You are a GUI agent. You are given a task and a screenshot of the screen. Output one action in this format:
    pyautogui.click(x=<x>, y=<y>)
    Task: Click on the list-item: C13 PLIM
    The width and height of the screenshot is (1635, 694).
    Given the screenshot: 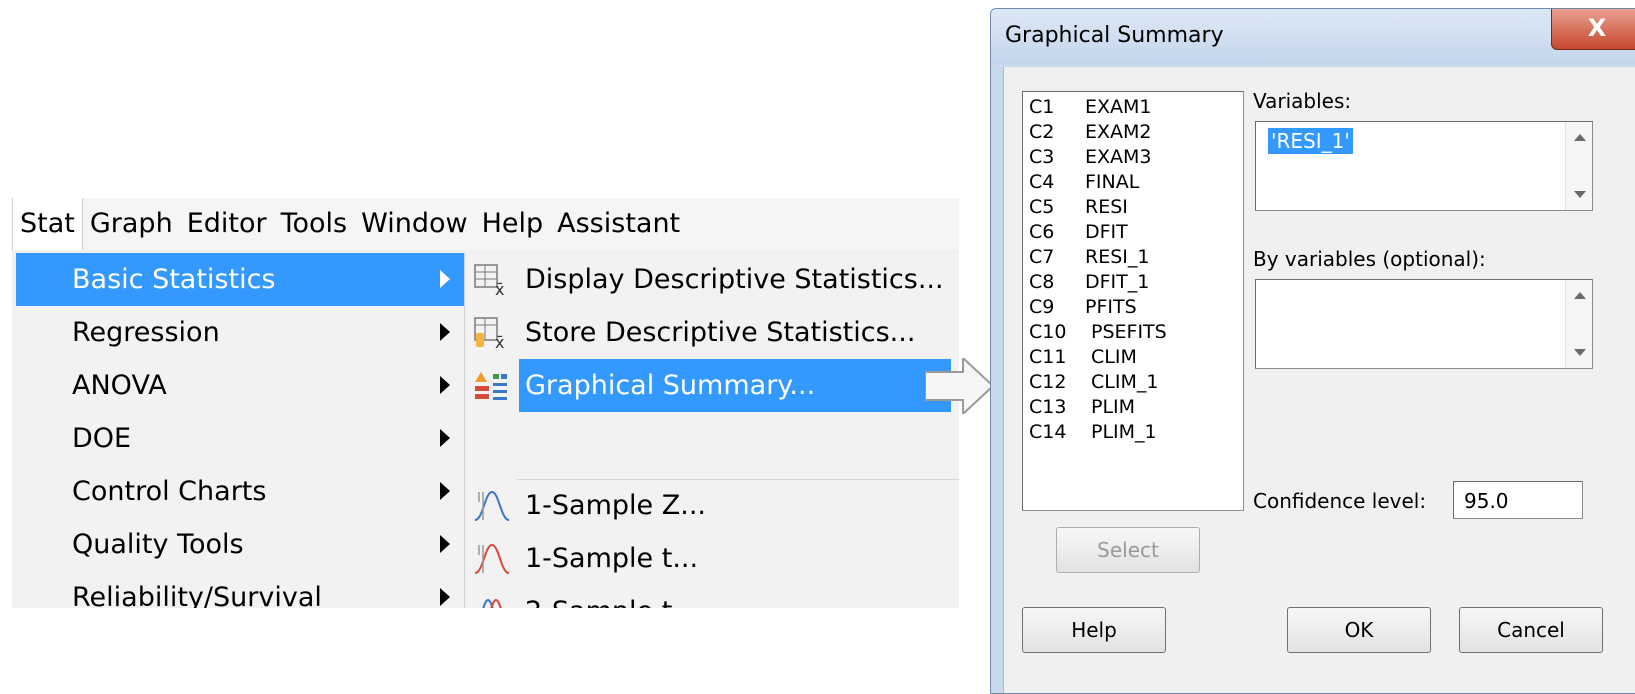 What is the action you would take?
    pyautogui.click(x=1082, y=409)
    